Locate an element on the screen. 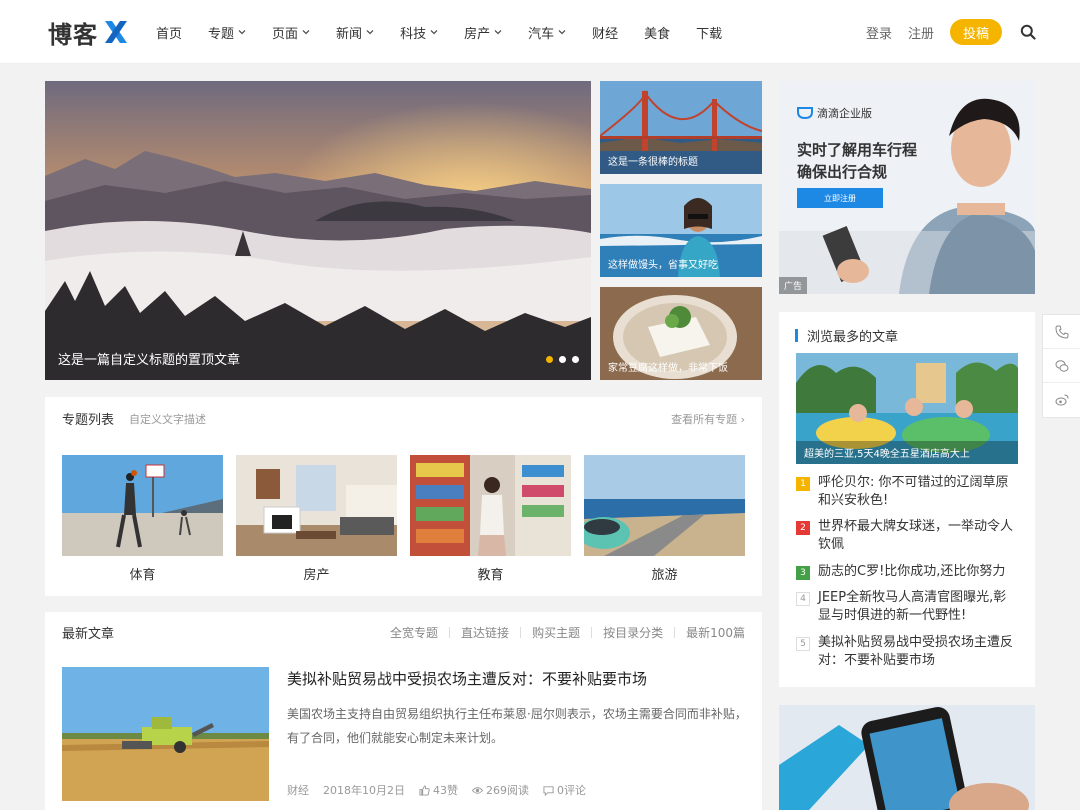 The height and width of the screenshot is (810, 1080). ad-headline-2: 确保出行合规 is located at coordinates (842, 172).